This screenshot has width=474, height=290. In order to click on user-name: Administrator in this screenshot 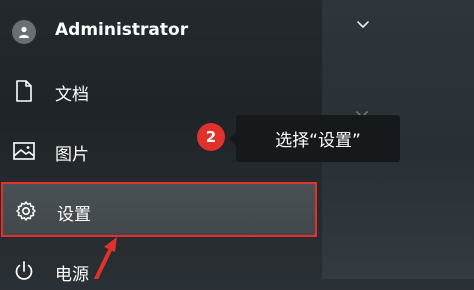, I will do `click(122, 30)`.